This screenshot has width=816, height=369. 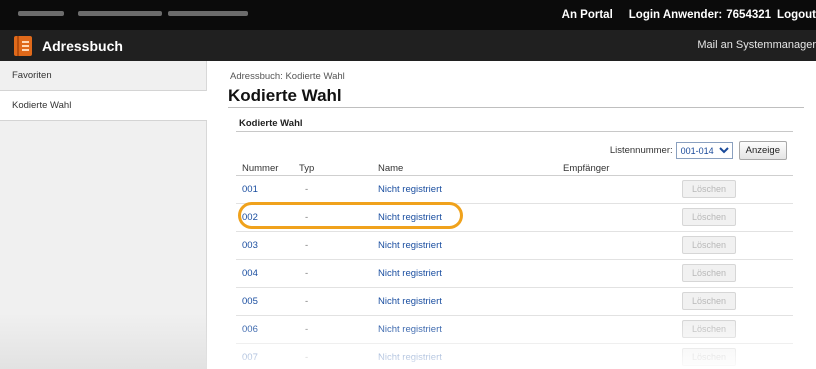 What do you see at coordinates (796, 15) in the screenshot?
I see `logout-link: Logout` at bounding box center [796, 15].